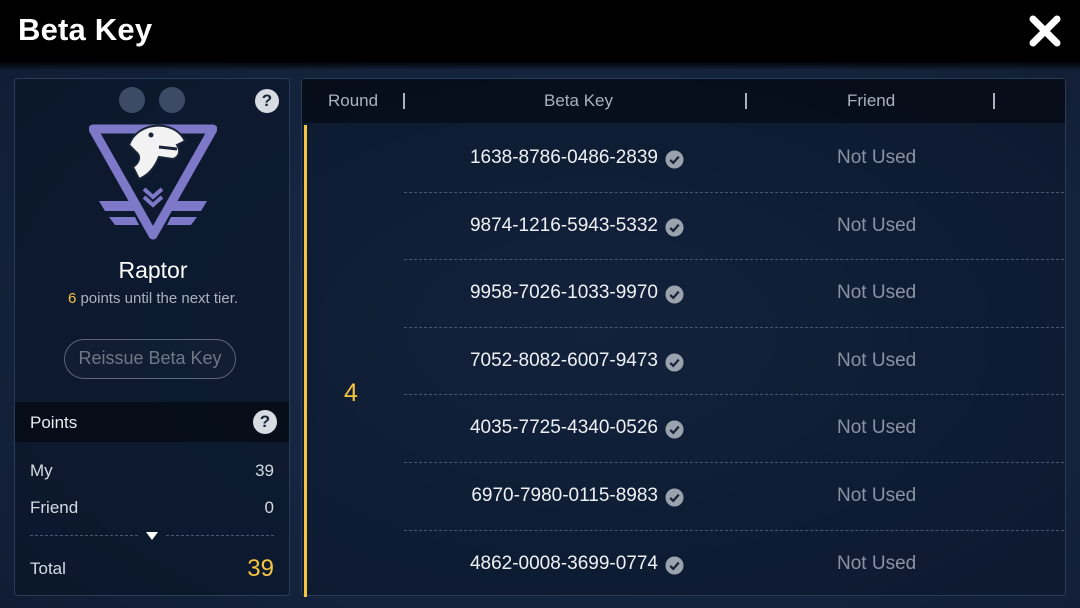 This screenshot has height=608, width=1080. What do you see at coordinates (734, 159) in the screenshot?
I see `table-row: 1638-8786-0486-2839 Not Used` at bounding box center [734, 159].